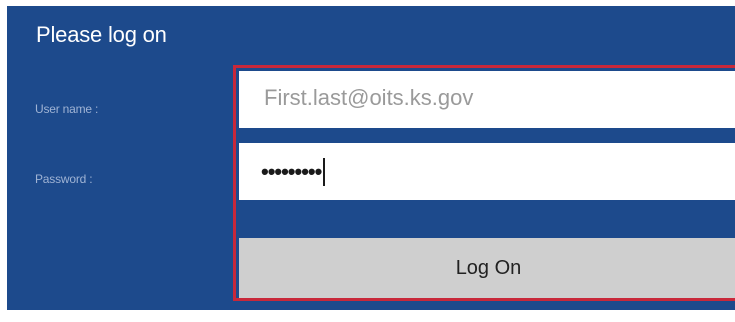  What do you see at coordinates (67, 109) in the screenshot?
I see `username-label: User name :` at bounding box center [67, 109].